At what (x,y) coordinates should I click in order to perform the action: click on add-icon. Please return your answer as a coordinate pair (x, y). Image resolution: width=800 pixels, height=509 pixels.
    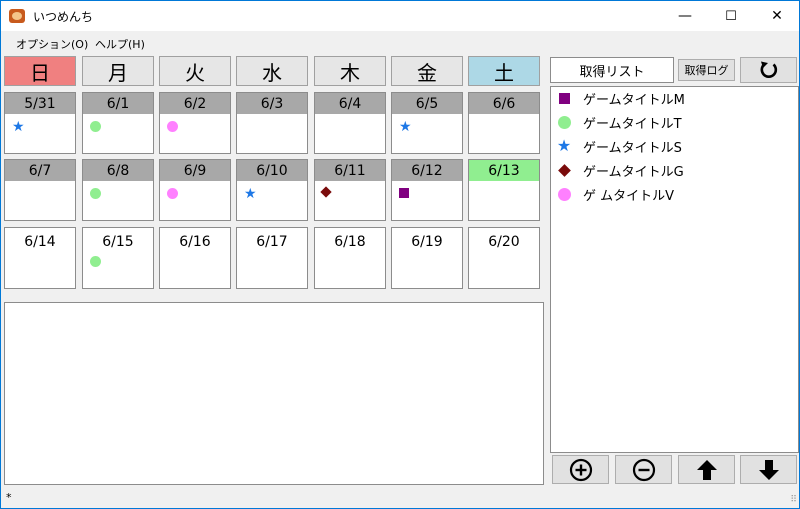
    Looking at the image, I should click on (580, 469).